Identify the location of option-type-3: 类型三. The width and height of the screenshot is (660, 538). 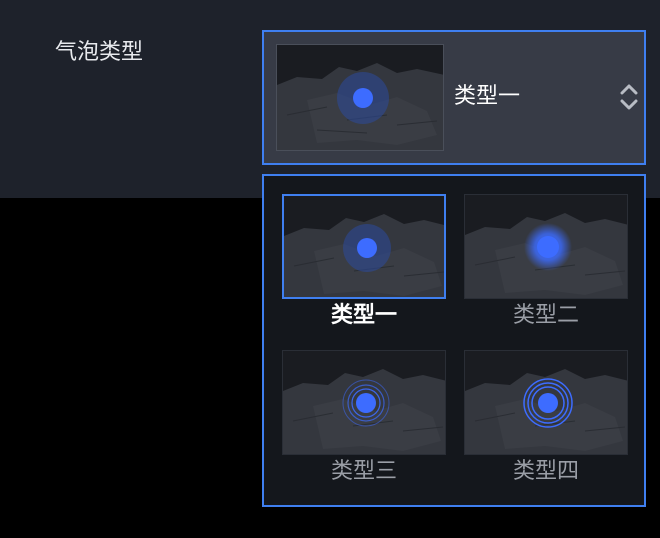
(364, 420).